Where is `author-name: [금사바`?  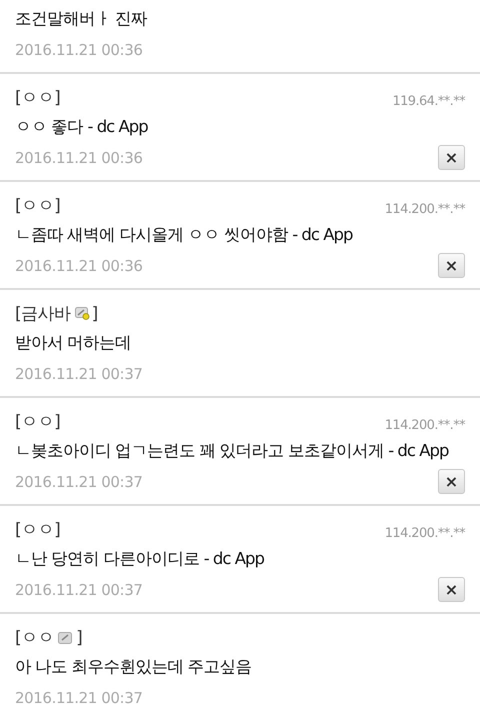
author-name: [금사바 is located at coordinates (43, 314).